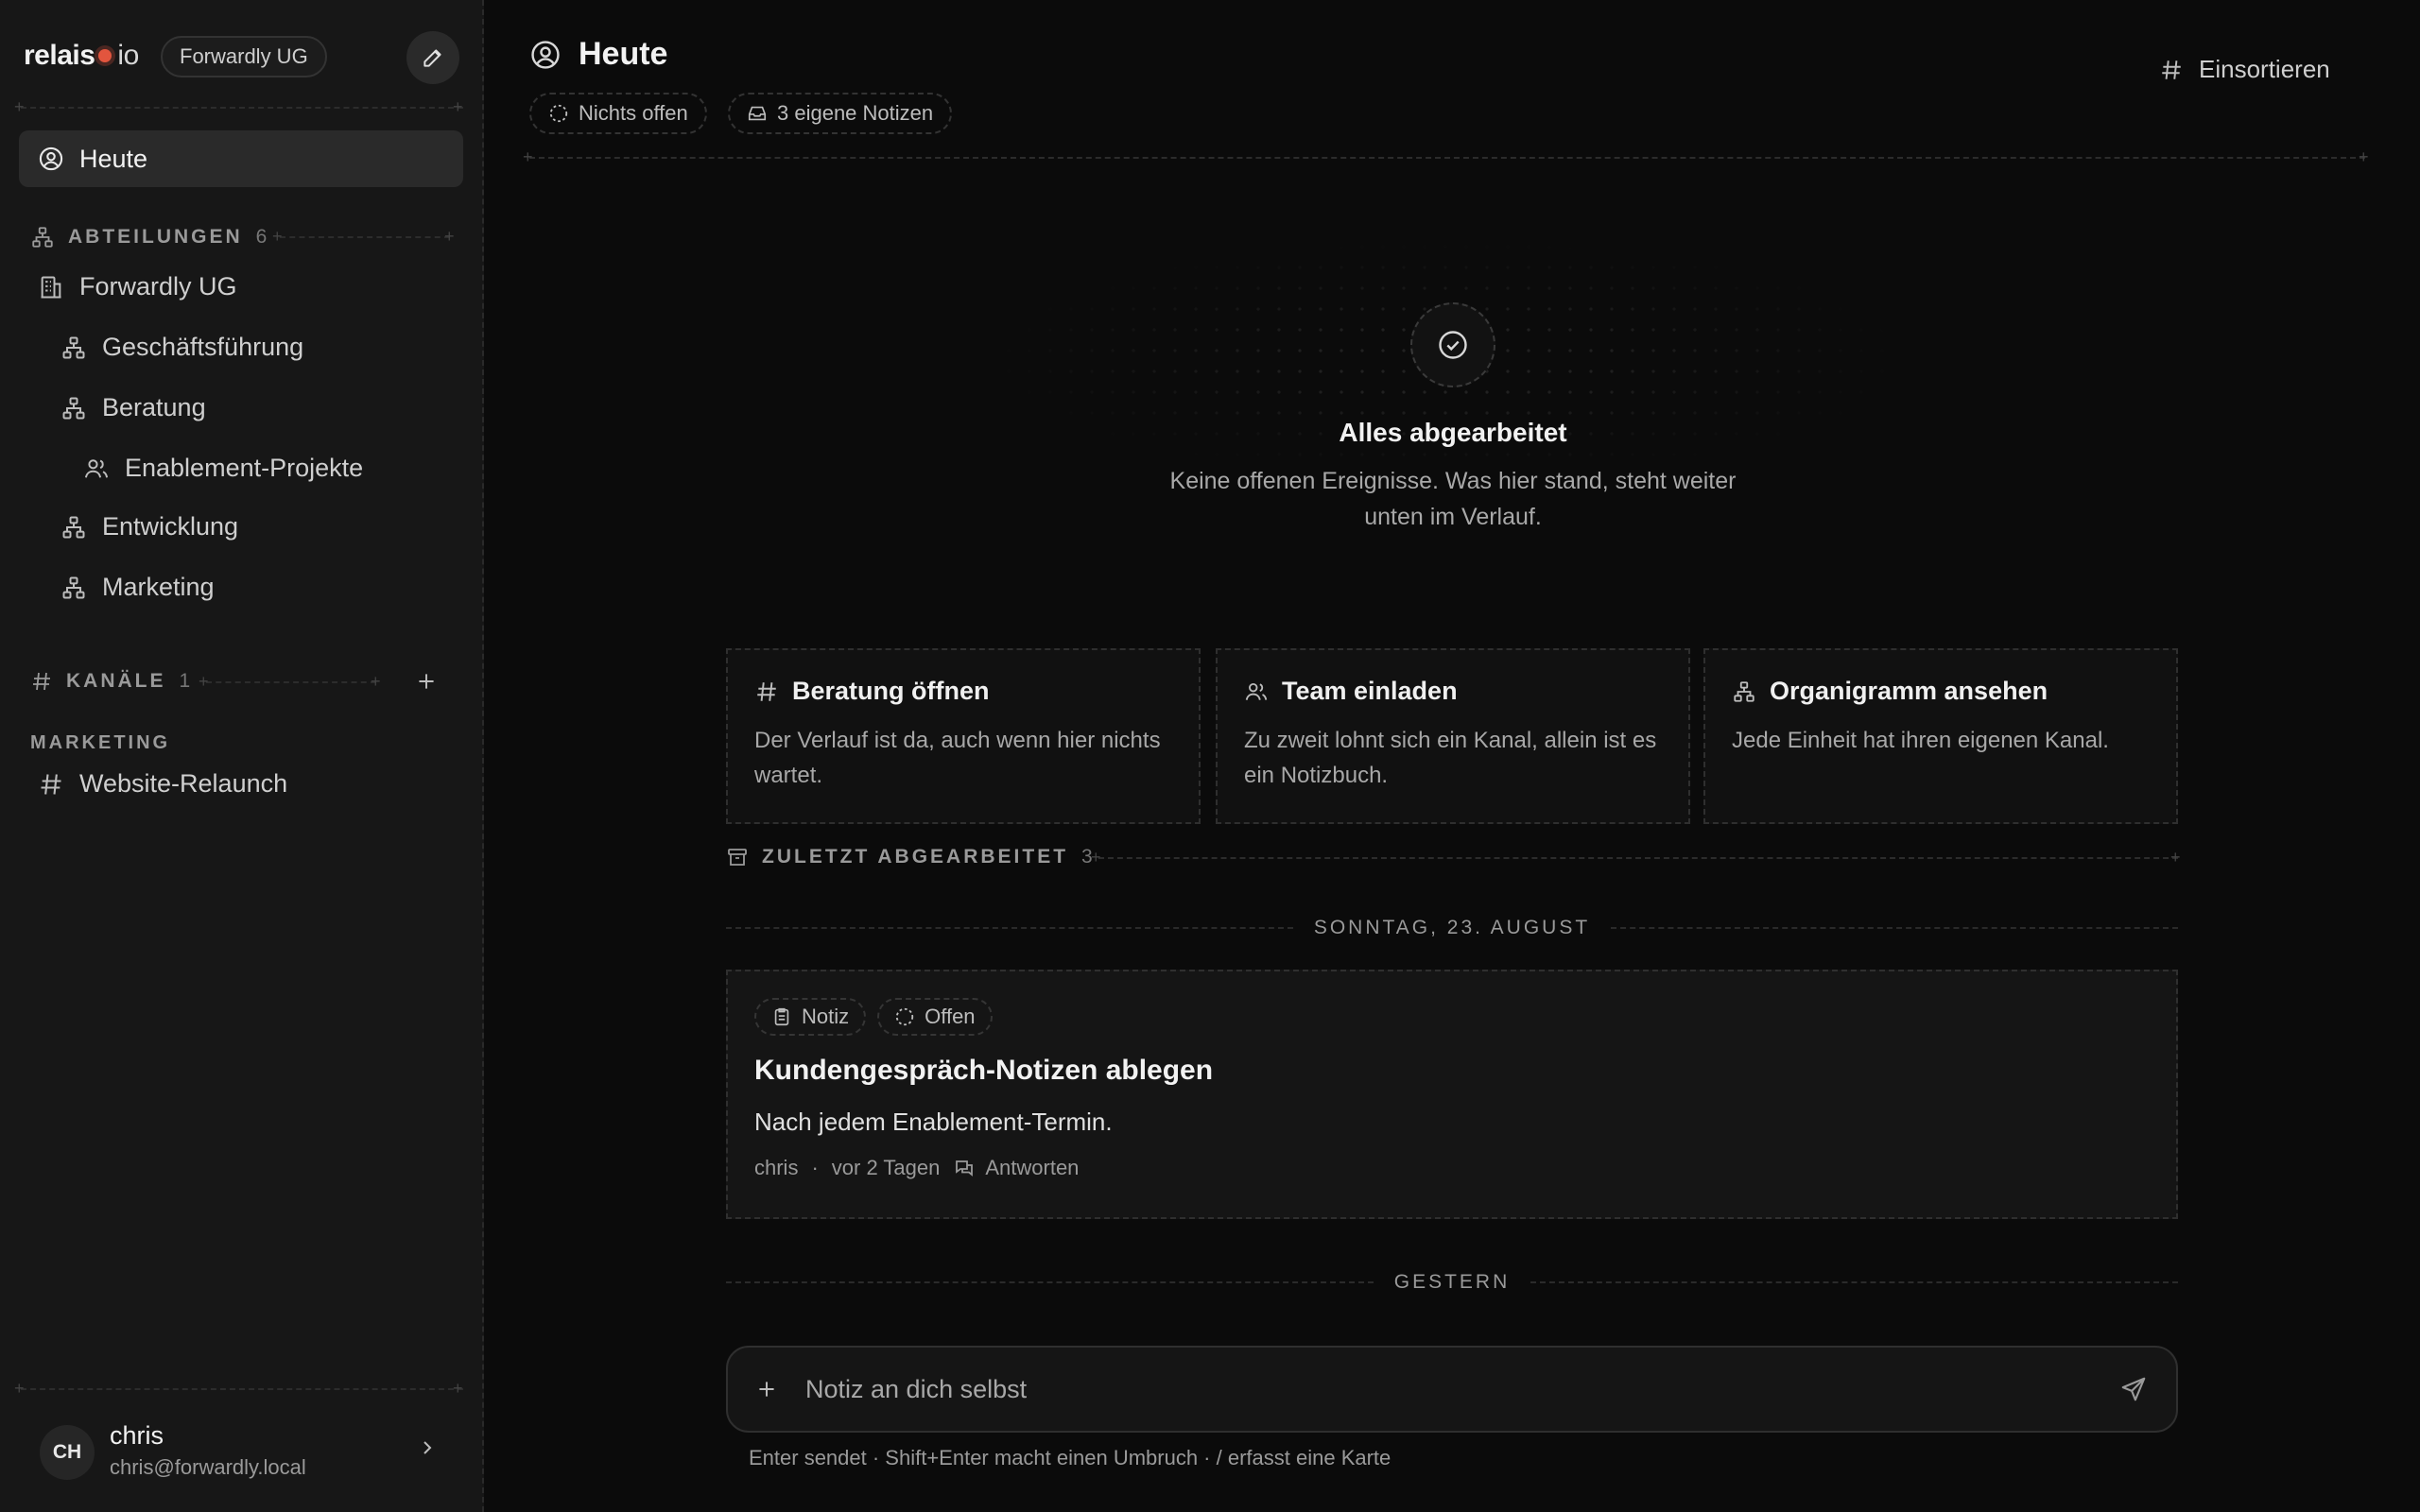 The image size is (2420, 1512). I want to click on add-channel-icon, so click(426, 681).